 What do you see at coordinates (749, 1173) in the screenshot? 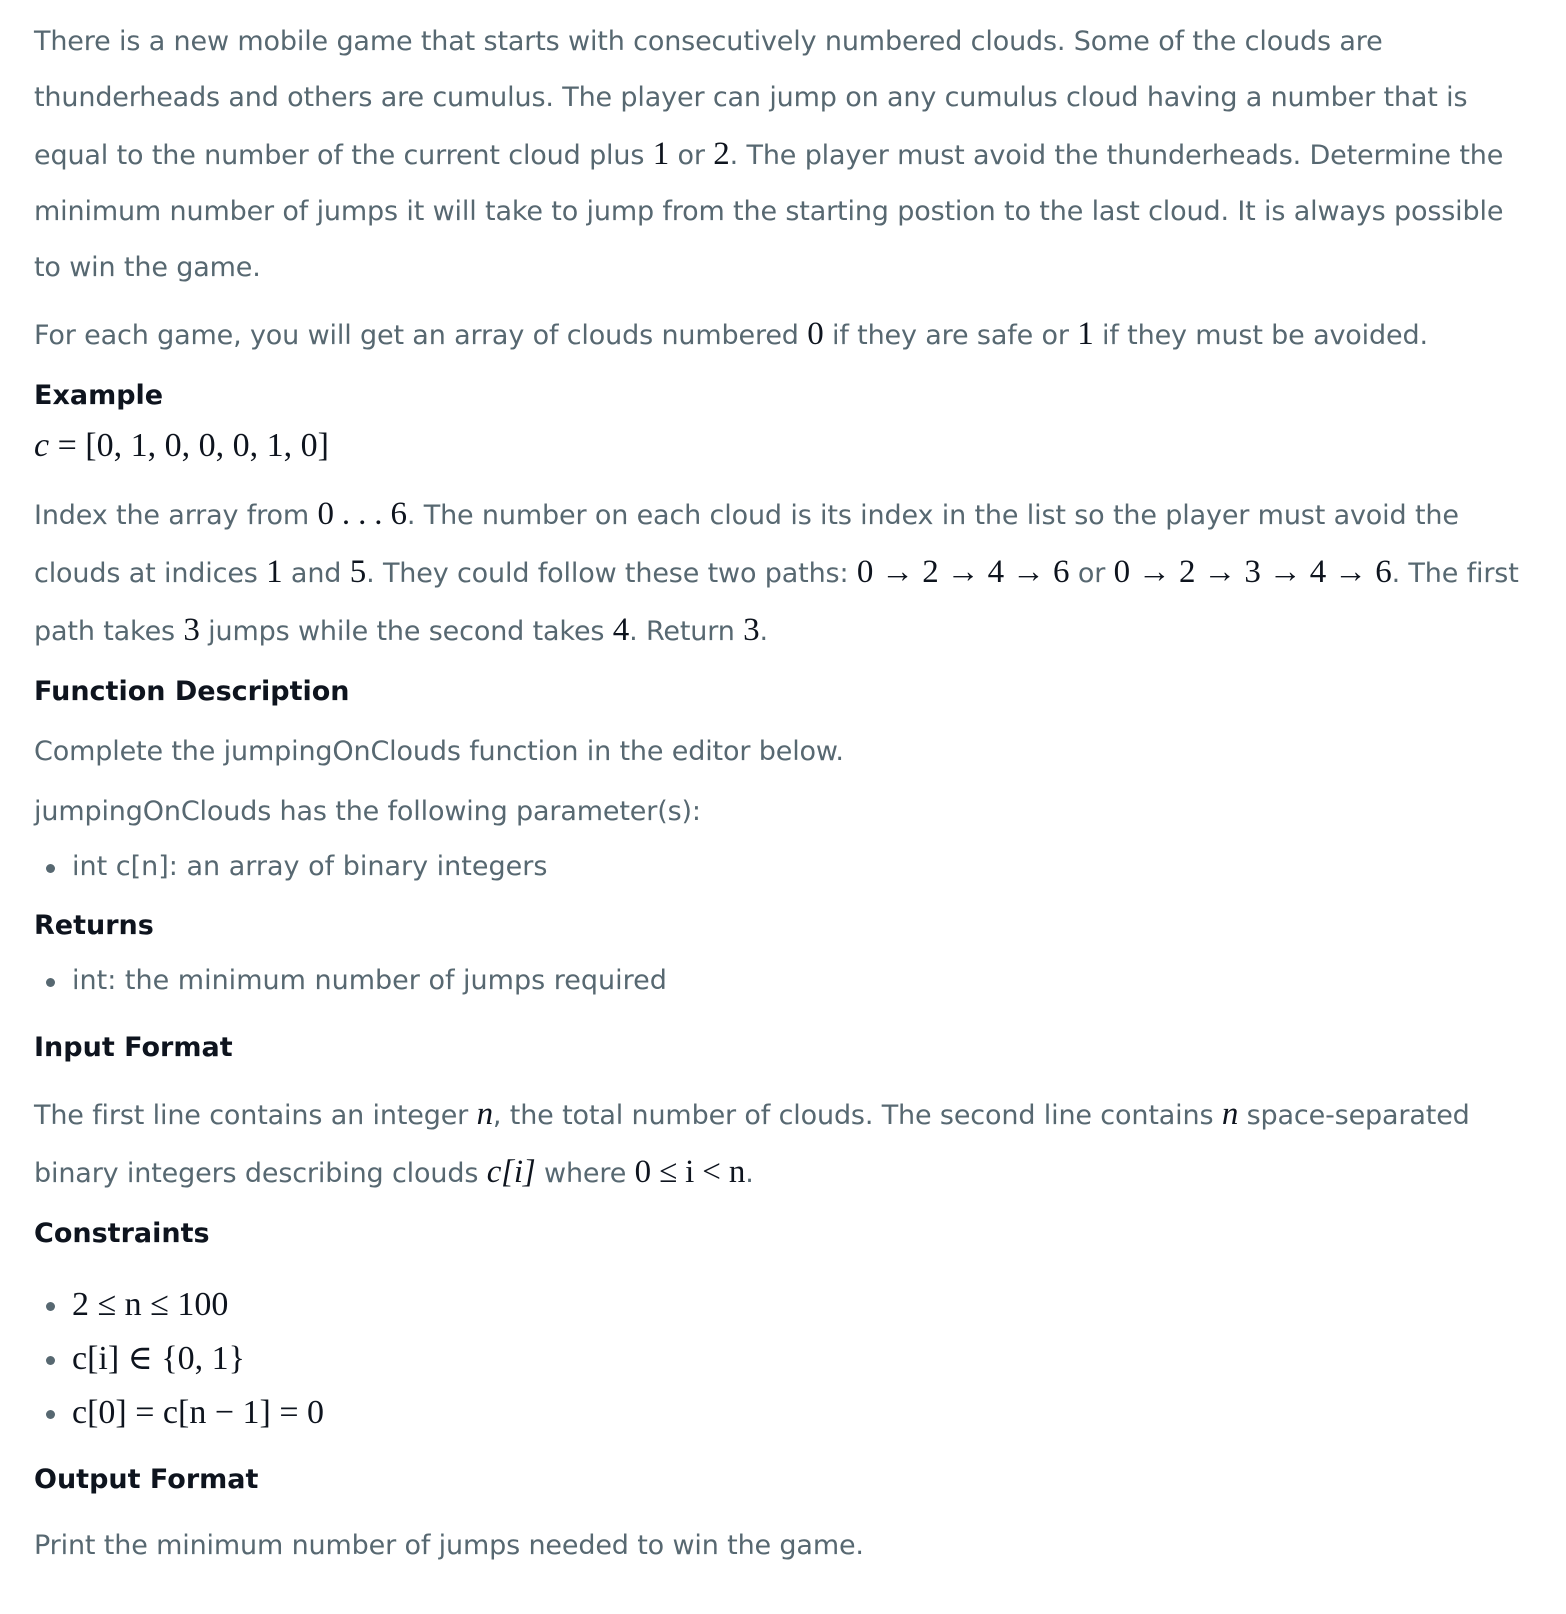
I see `input-text: .` at bounding box center [749, 1173].